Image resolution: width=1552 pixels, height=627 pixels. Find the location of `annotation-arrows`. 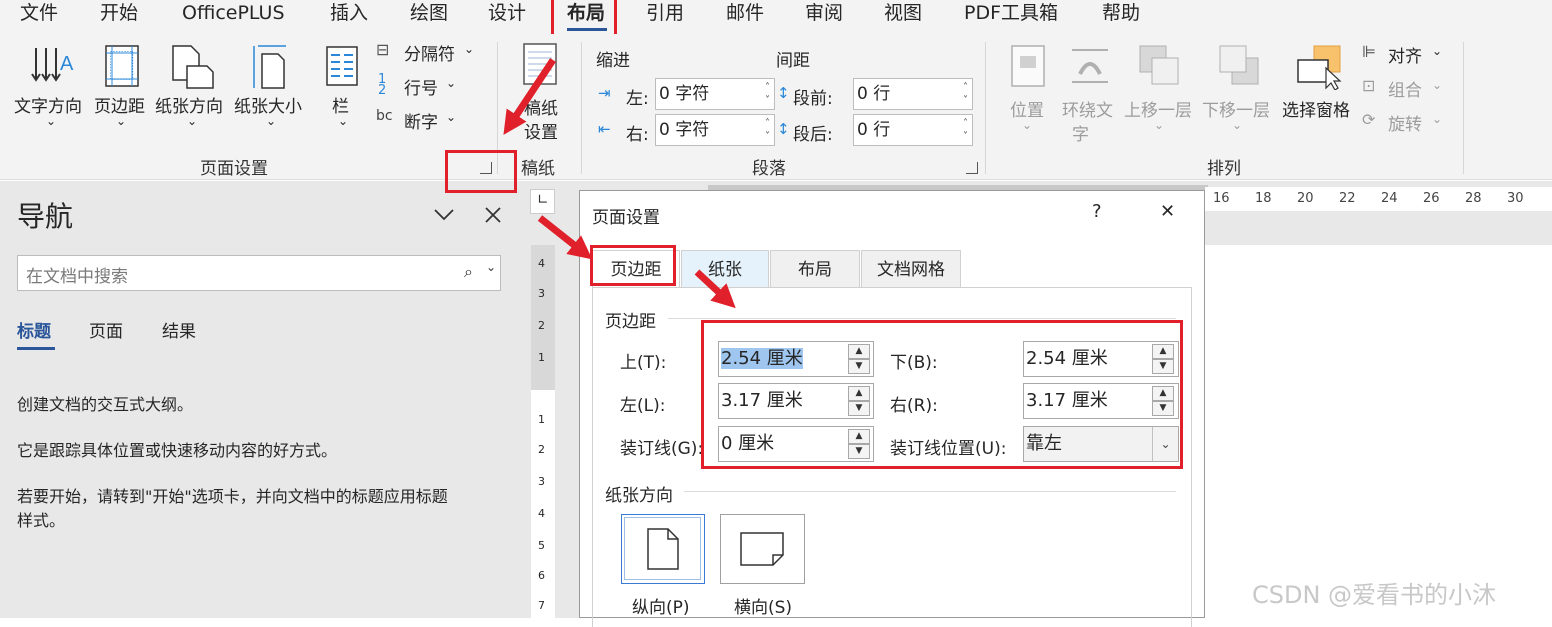

annotation-arrows is located at coordinates (619, 183).